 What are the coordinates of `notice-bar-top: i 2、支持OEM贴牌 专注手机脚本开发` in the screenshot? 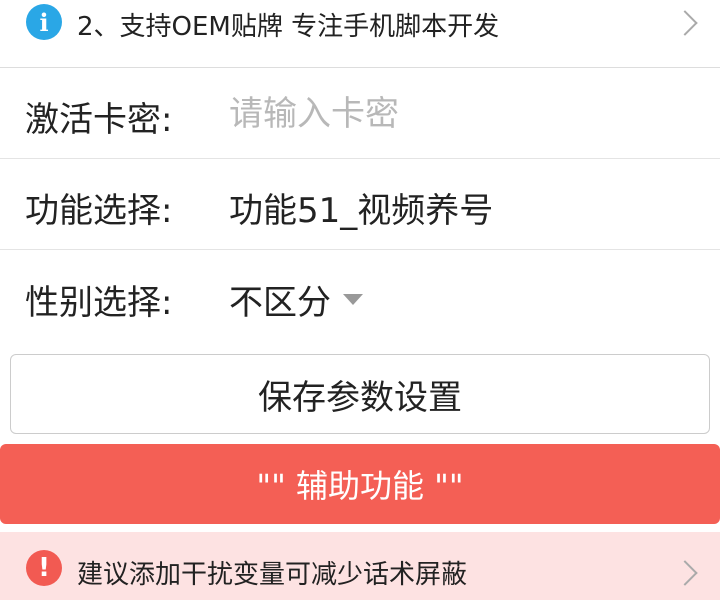 It's located at (360, 34).